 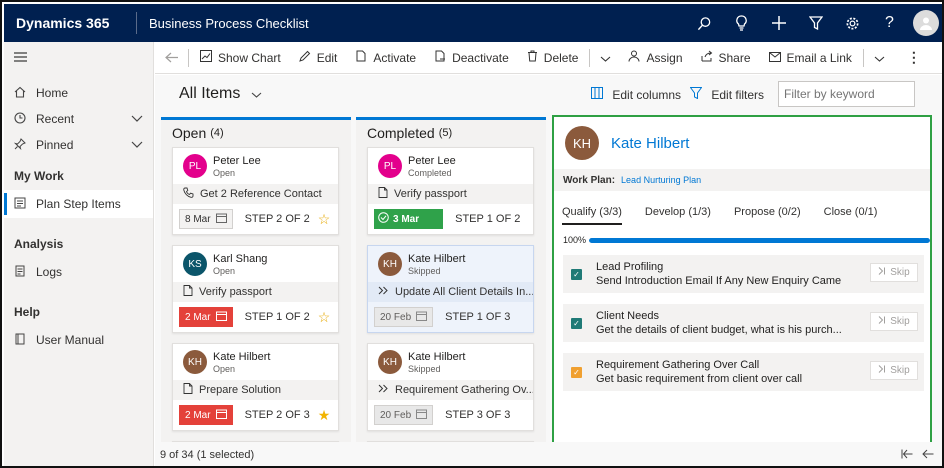 What do you see at coordinates (424, 270) in the screenshot?
I see `card-status: Skipped` at bounding box center [424, 270].